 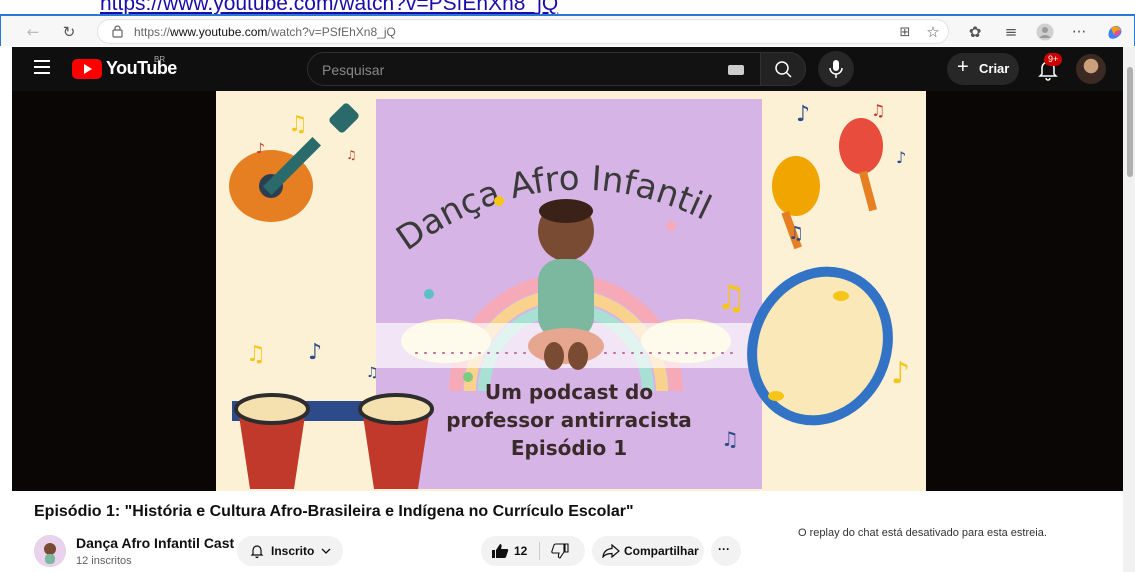 I want to click on search-button, so click(x=783, y=69).